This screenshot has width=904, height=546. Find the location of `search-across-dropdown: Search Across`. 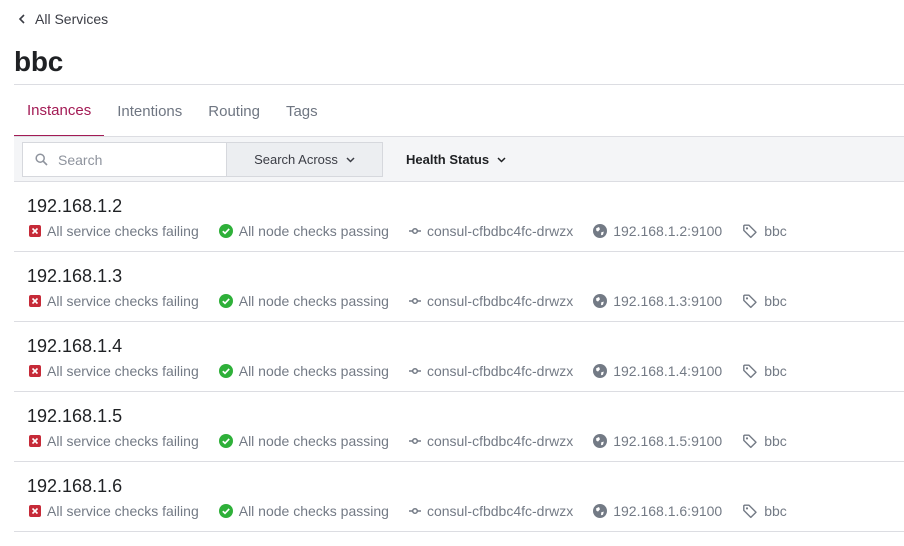

search-across-dropdown: Search Across is located at coordinates (304, 159).